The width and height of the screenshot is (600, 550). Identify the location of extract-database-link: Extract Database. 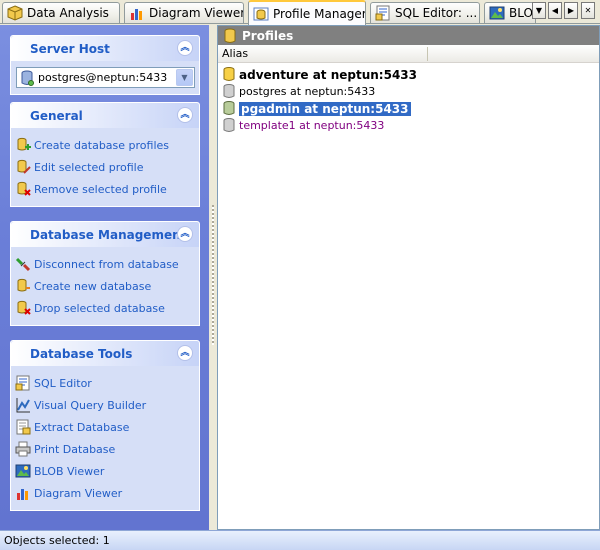
(107, 427).